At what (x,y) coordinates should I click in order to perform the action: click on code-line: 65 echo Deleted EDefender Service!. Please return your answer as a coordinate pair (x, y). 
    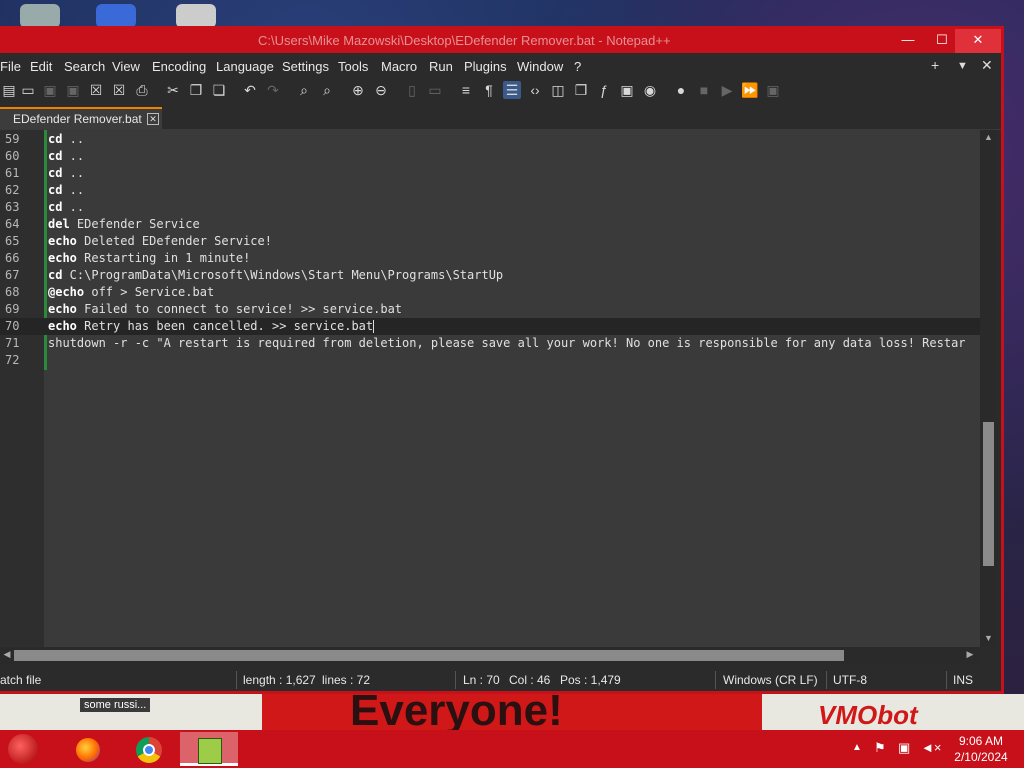
    Looking at the image, I should click on (490, 241).